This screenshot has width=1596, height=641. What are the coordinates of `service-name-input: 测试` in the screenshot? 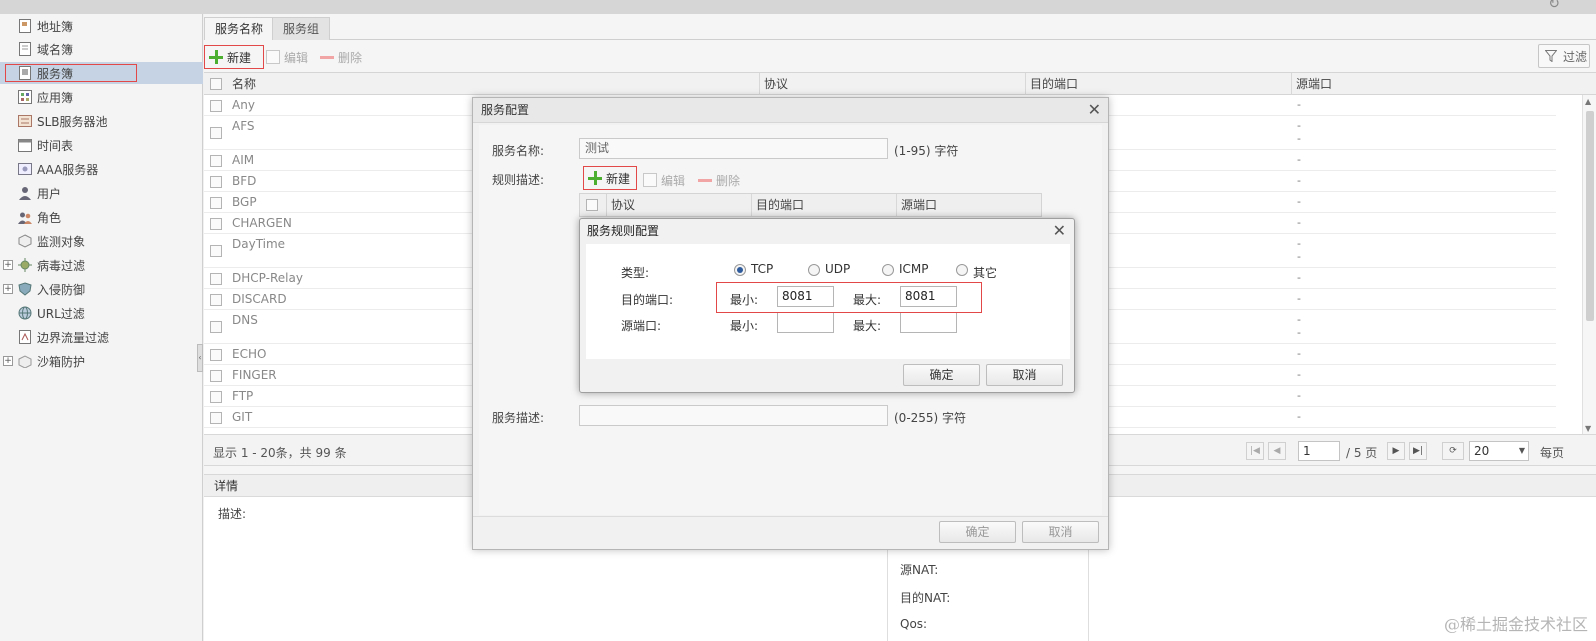 It's located at (733, 148).